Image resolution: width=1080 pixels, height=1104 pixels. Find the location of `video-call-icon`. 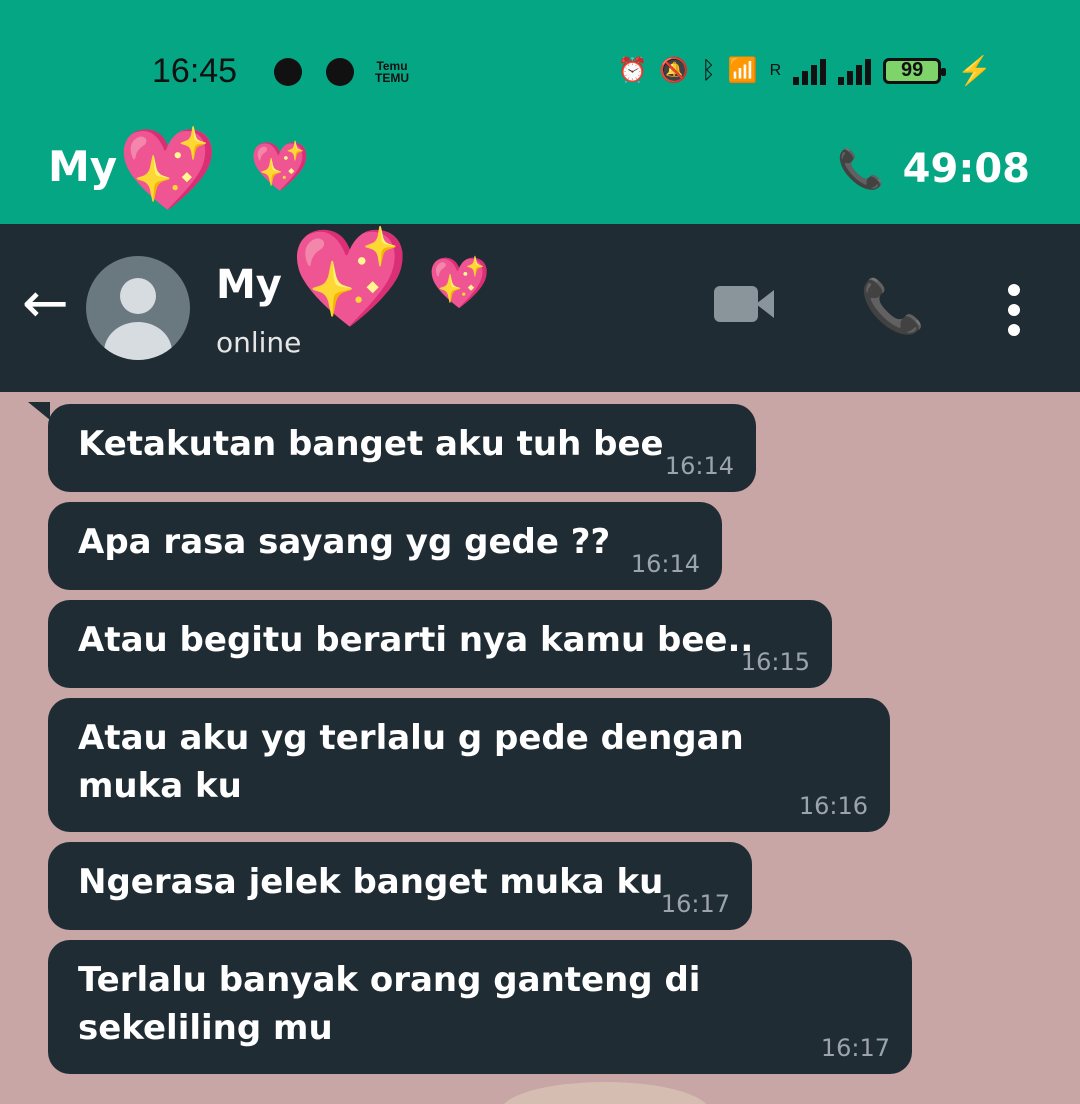

video-call-icon is located at coordinates (744, 302).